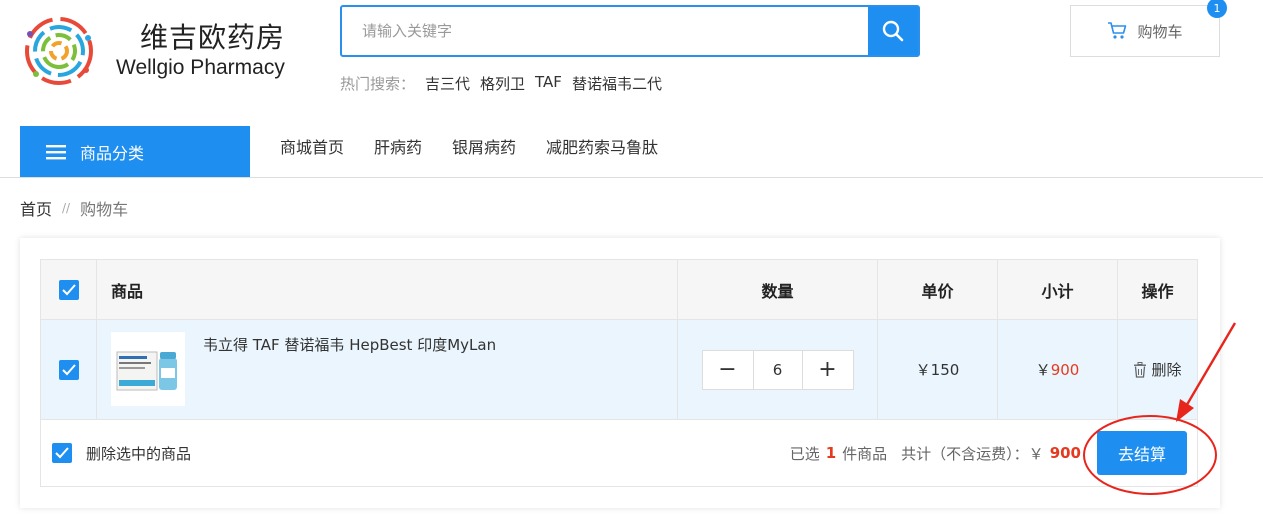 The height and width of the screenshot is (524, 1263). What do you see at coordinates (937, 370) in the screenshot?
I see `unit-price: ￥150` at bounding box center [937, 370].